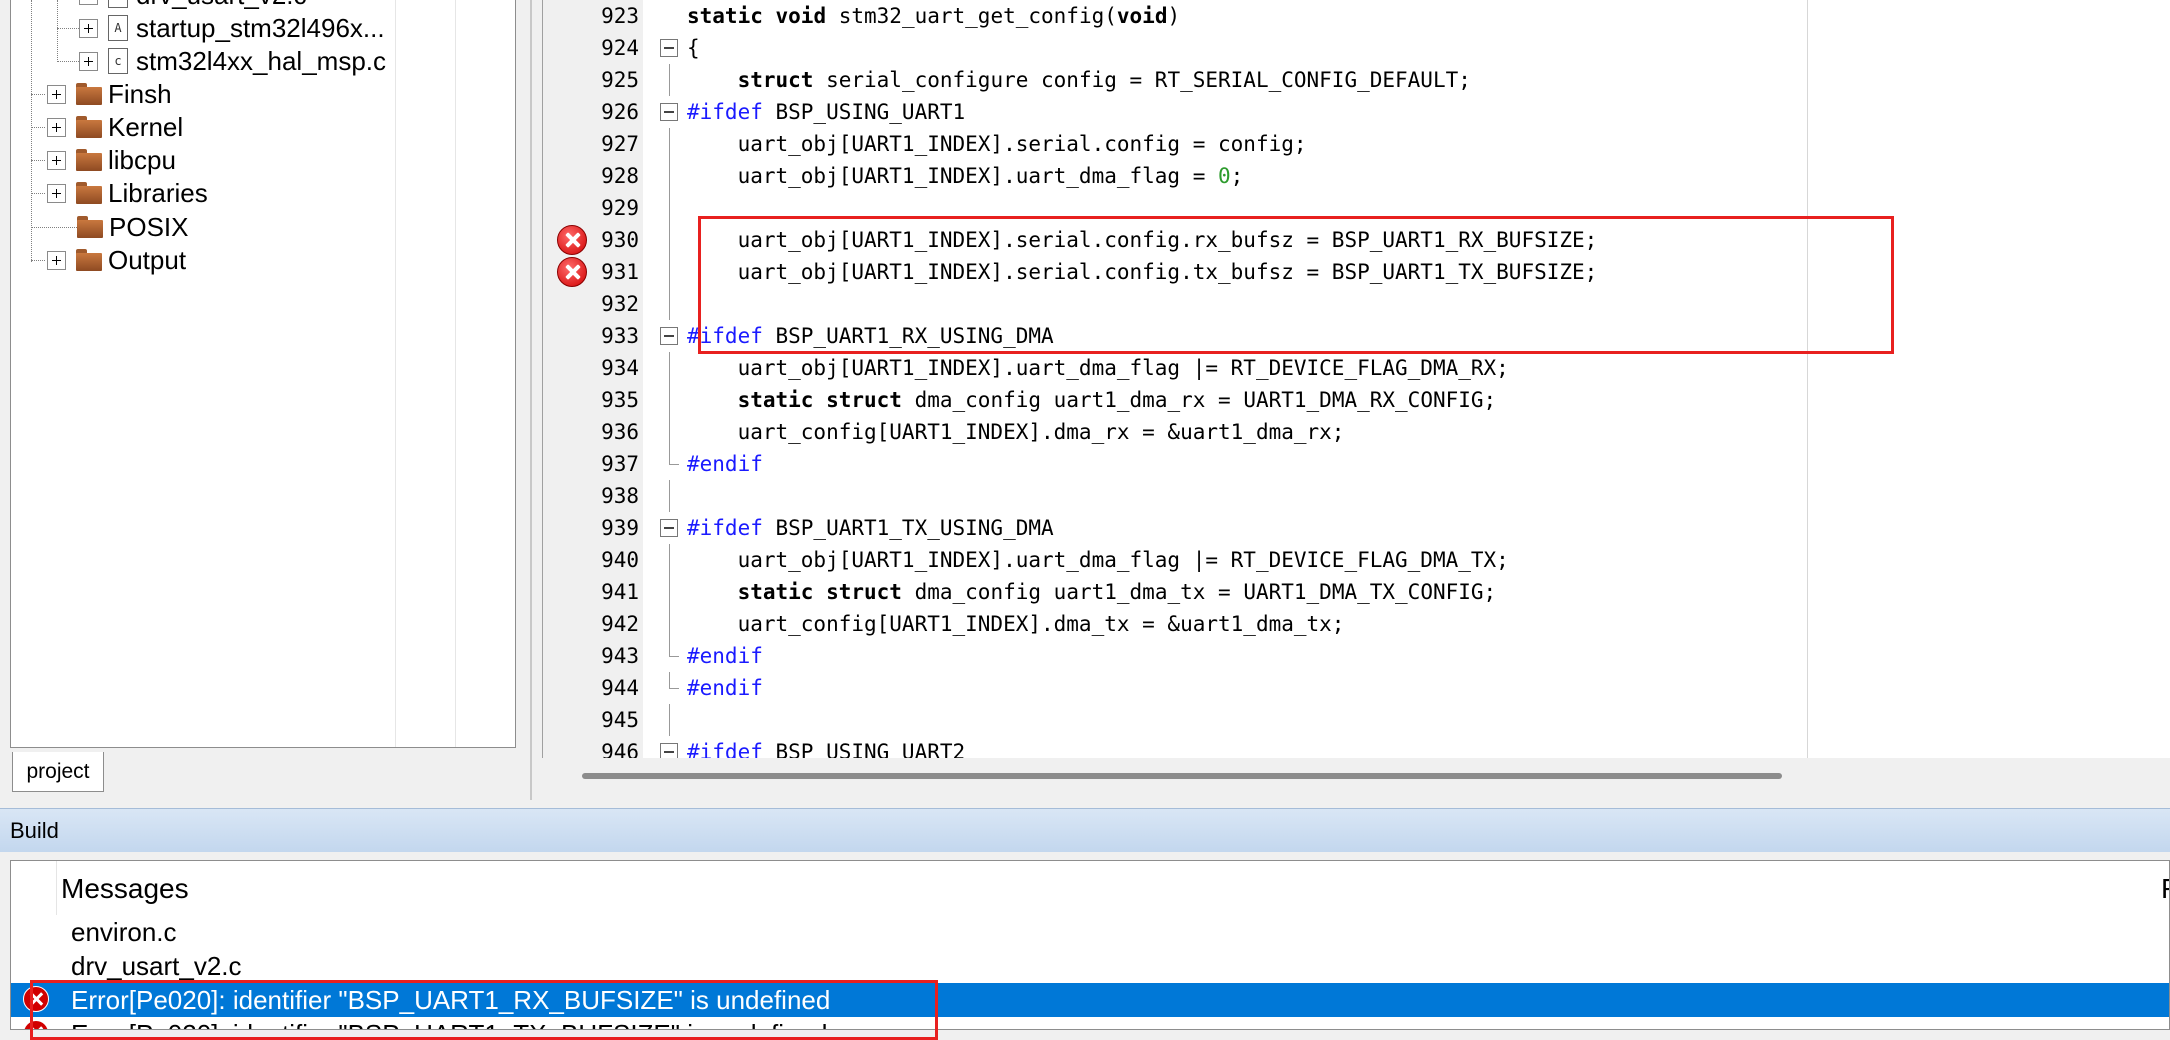  Describe the element at coordinates (620, 656) in the screenshot. I see `line-number: 943` at that location.